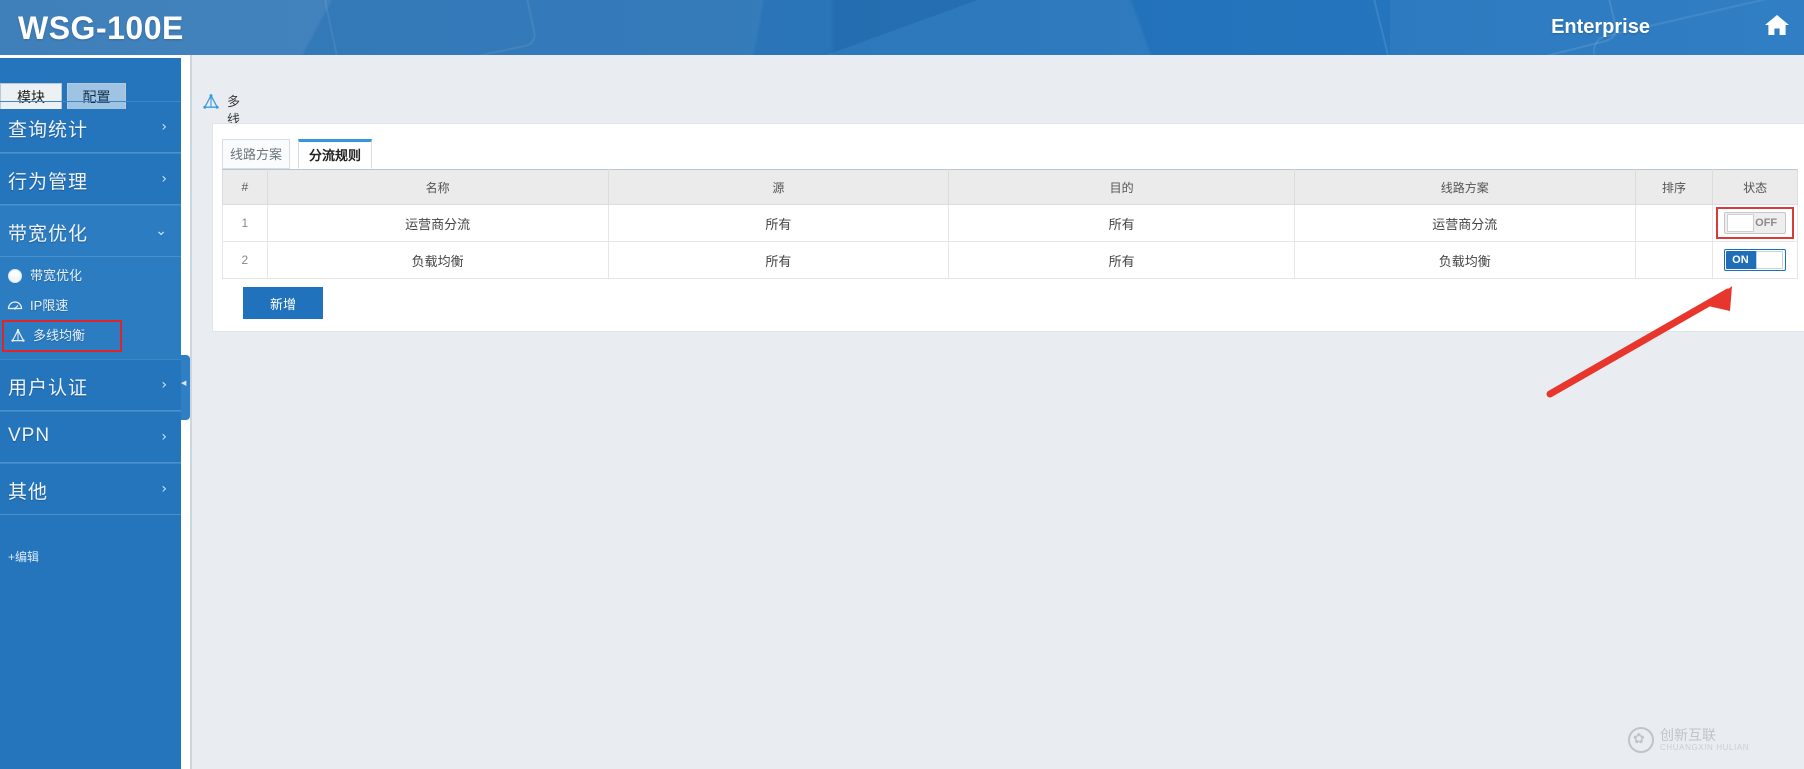 The image size is (1804, 769). Describe the element at coordinates (48, 388) in the screenshot. I see `sidebar-group-label: 用户认证` at that location.